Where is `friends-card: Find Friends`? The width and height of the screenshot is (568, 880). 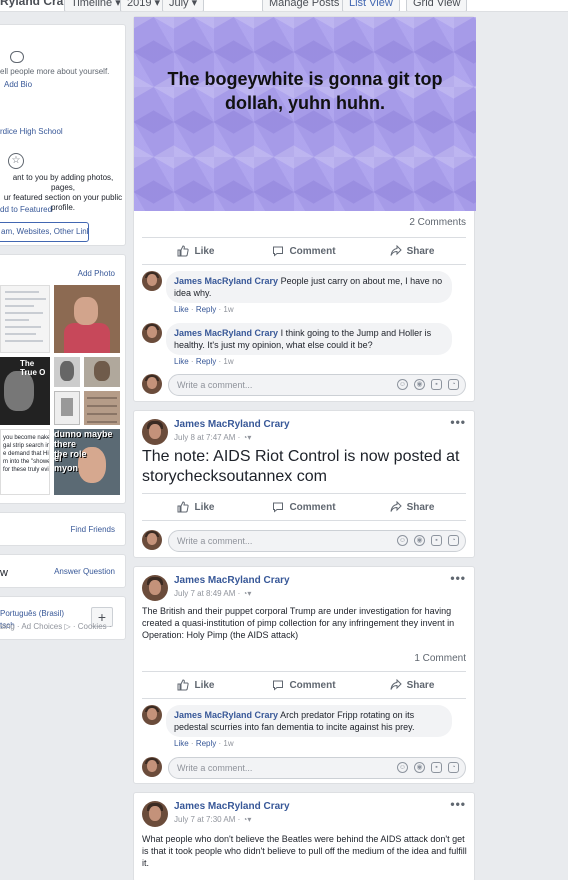 friends-card: Find Friends is located at coordinates (63, 529).